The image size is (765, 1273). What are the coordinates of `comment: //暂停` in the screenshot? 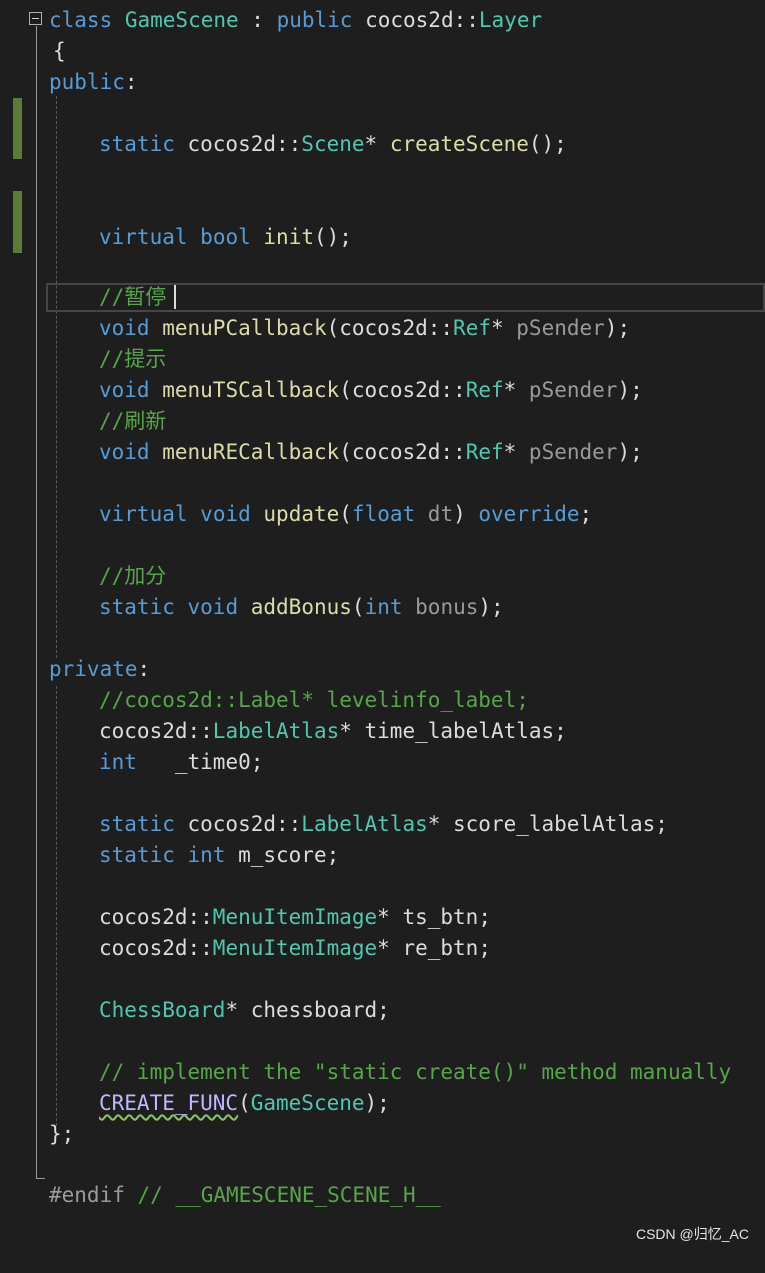 It's located at (133, 297).